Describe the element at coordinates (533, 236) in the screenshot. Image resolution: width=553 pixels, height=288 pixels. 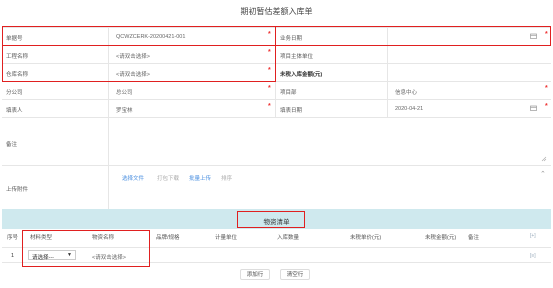
I see `add-column-button: [+]` at that location.